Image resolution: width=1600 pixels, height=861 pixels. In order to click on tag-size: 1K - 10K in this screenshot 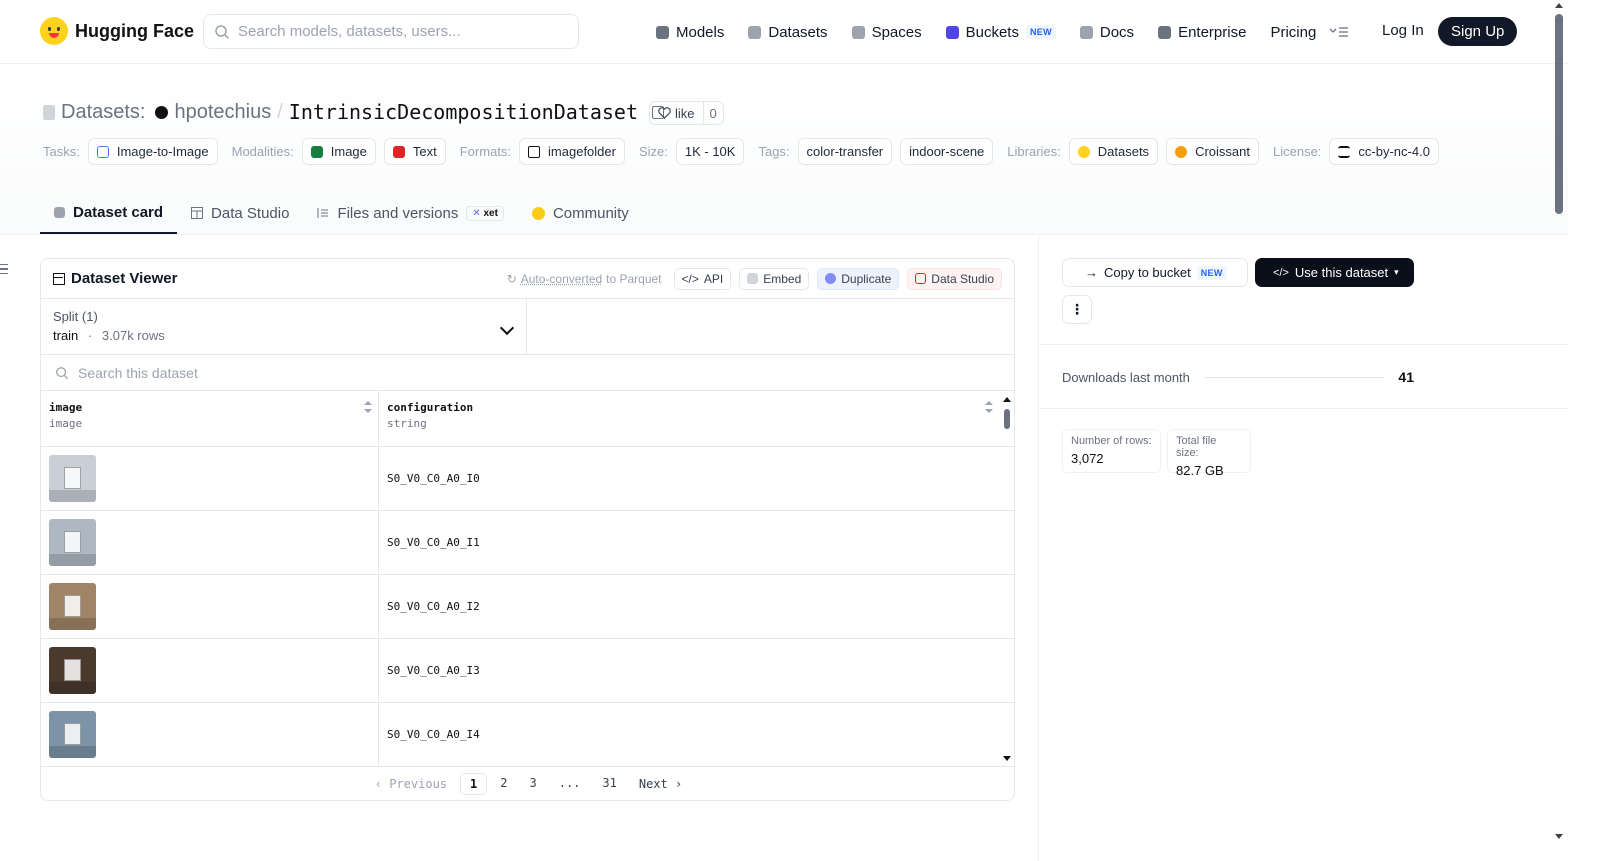, I will do `click(710, 151)`.